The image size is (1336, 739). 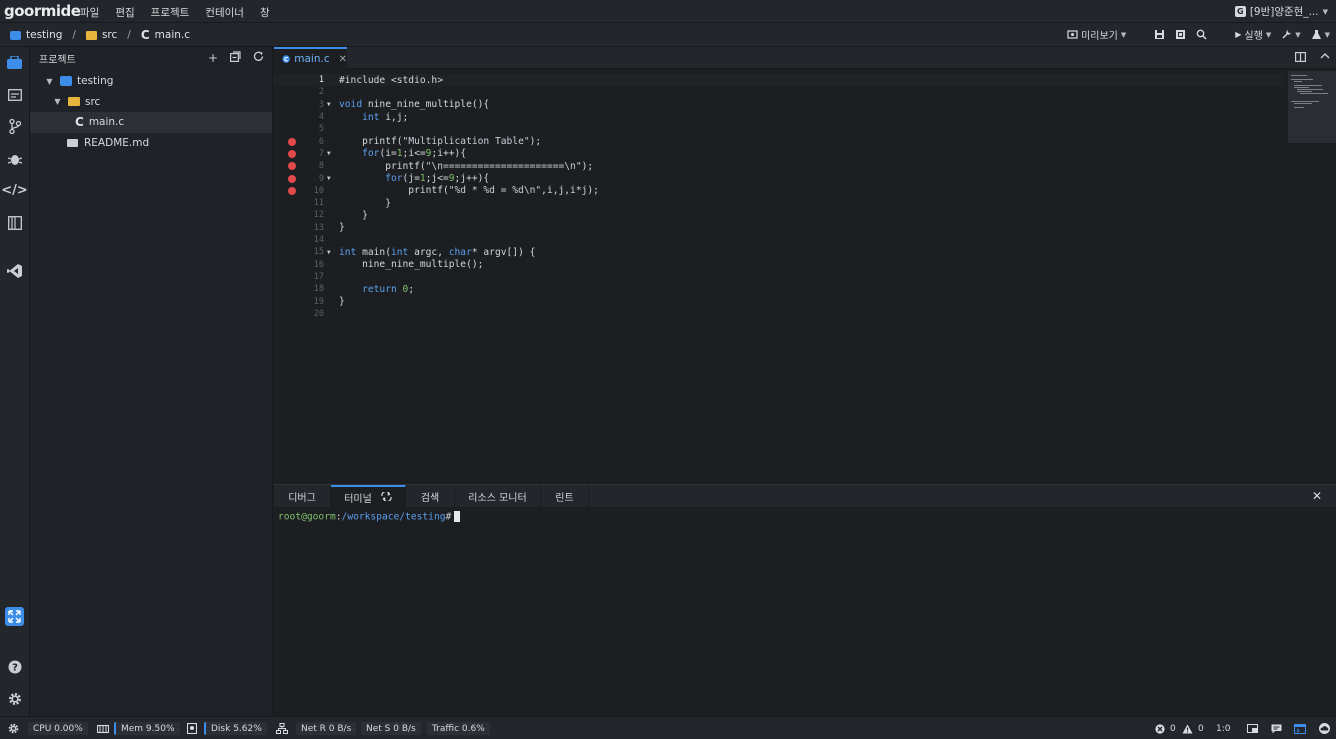 I want to click on code-line: 20, so click(x=779, y=314).